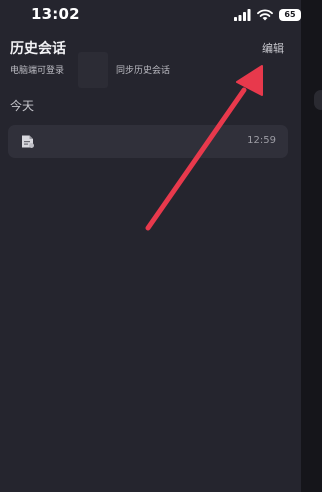 The image size is (322, 492). What do you see at coordinates (318, 100) in the screenshot?
I see `edge-handle` at bounding box center [318, 100].